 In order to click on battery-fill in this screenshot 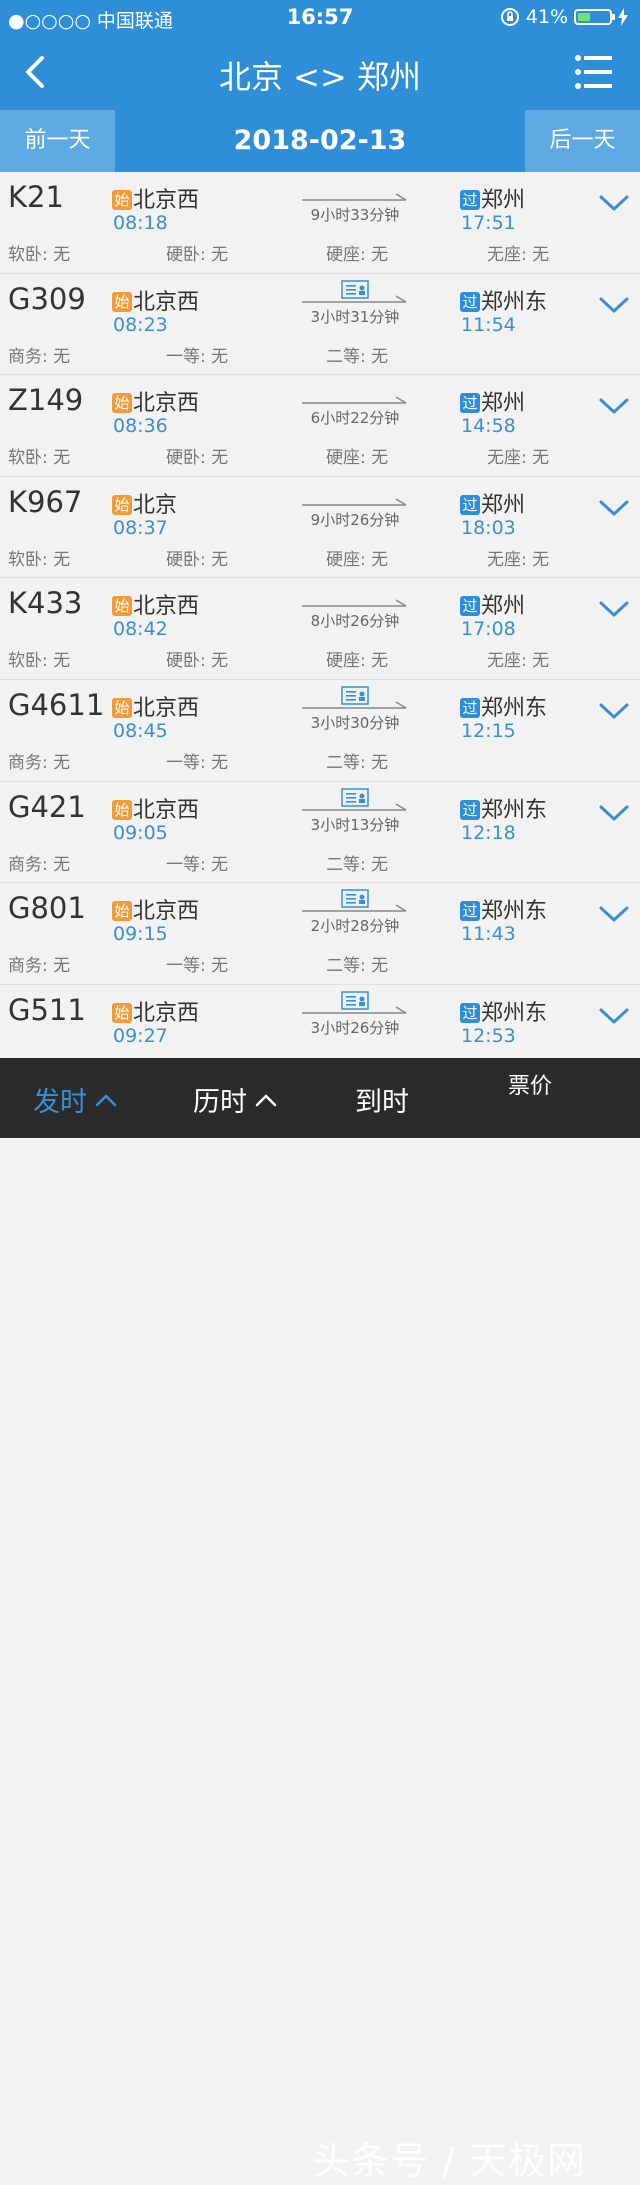, I will do `click(584, 17)`.